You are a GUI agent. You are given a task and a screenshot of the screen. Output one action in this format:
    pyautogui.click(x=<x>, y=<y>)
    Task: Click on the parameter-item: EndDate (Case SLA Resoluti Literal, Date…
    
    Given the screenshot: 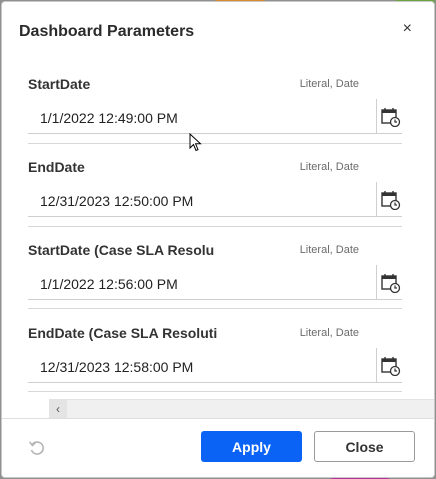 What is the action you would take?
    pyautogui.click(x=215, y=366)
    